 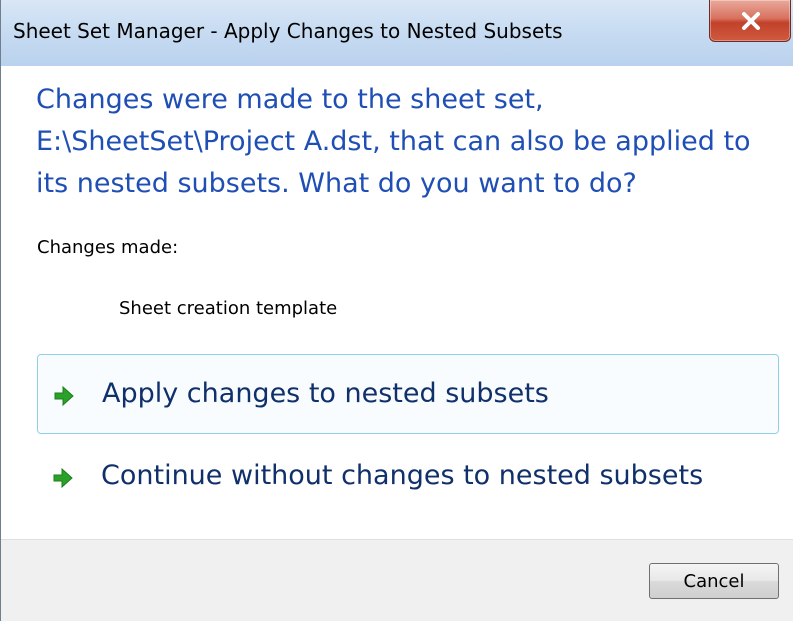 I want to click on close-icon, so click(x=751, y=21).